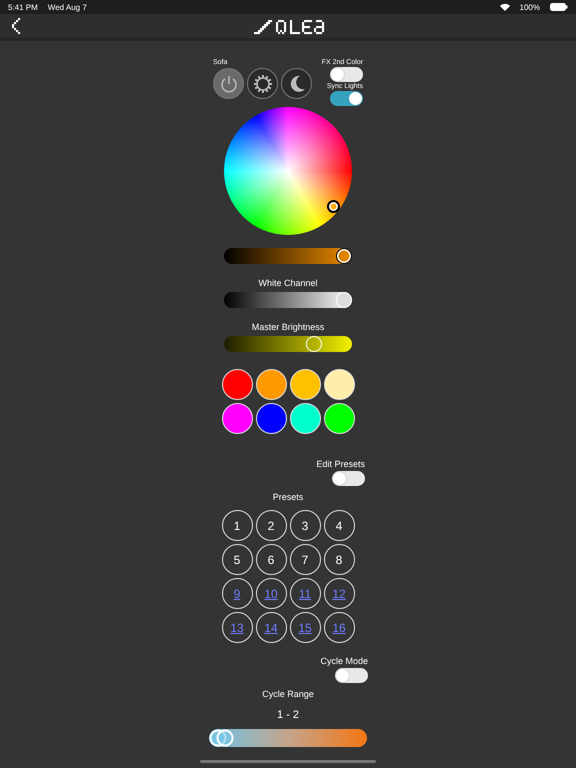 Image resolution: width=576 pixels, height=768 pixels. Describe the element at coordinates (333, 206) in the screenshot. I see `wheel-thumb` at that location.